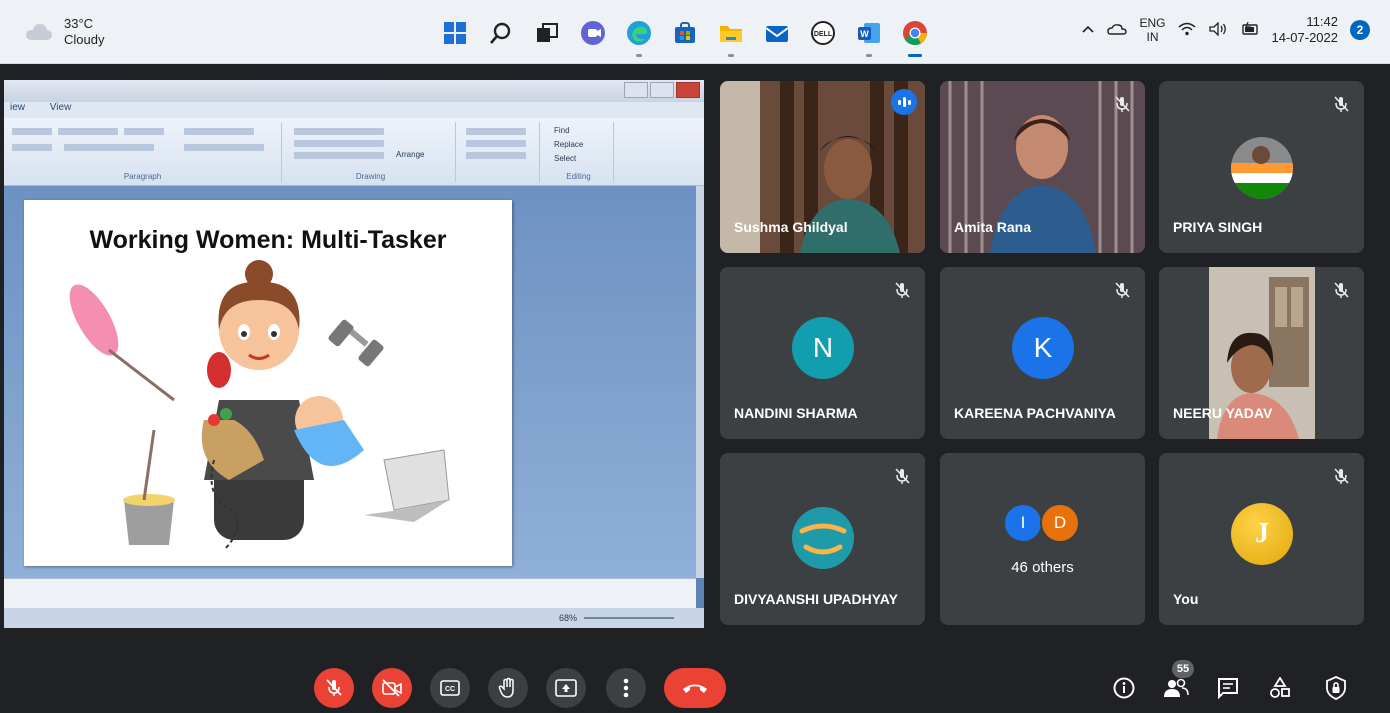  Describe the element at coordinates (662, 90) in the screenshot. I see `maximize-button` at that location.